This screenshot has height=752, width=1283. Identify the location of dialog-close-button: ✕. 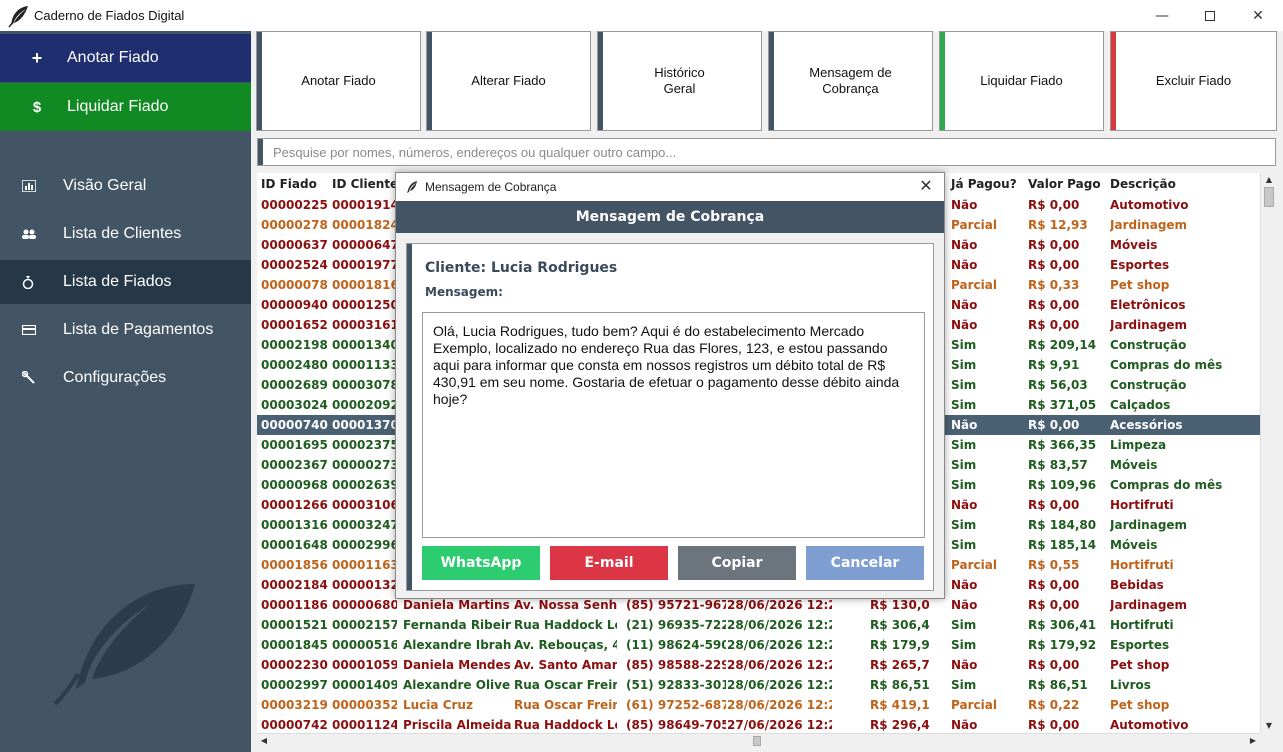
(926, 186).